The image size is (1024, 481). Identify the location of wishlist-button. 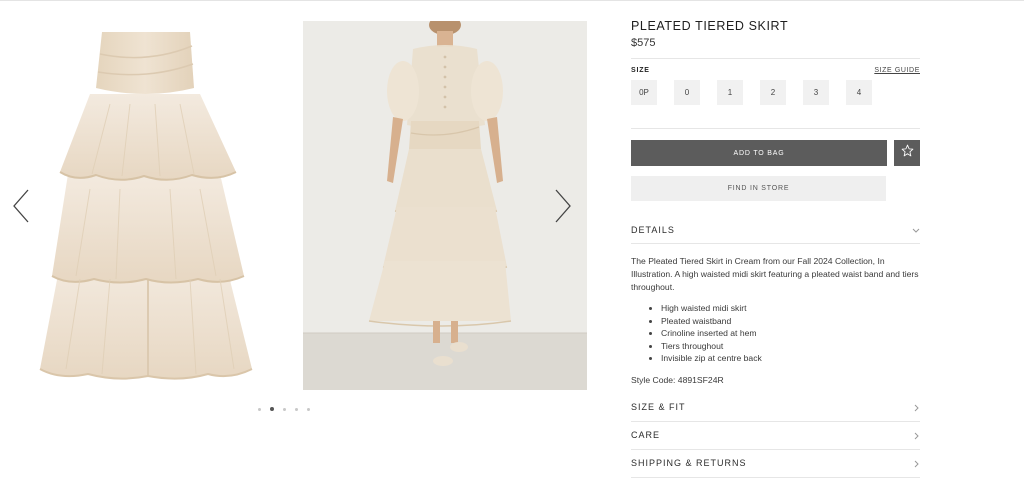
(907, 153).